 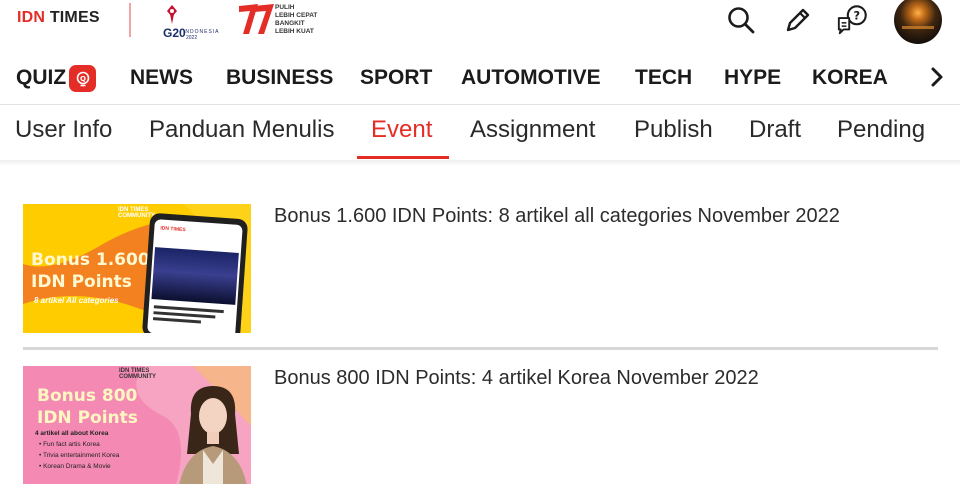 What do you see at coordinates (195, 22) in the screenshot?
I see `g20-logo: G20 INDONESIA 2022` at bounding box center [195, 22].